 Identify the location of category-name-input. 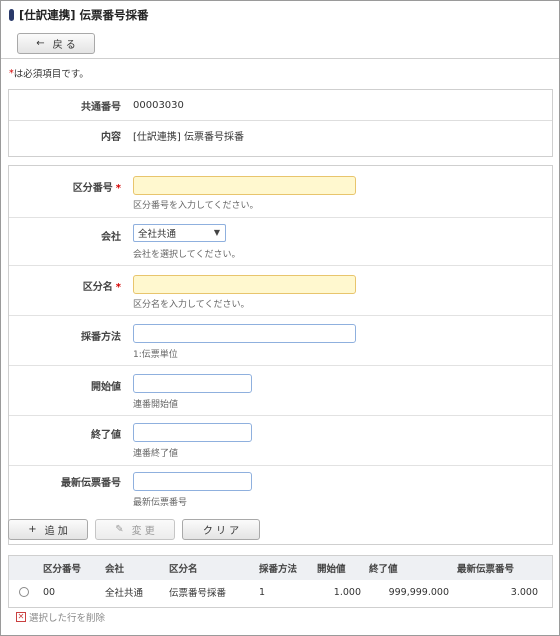
(244, 284).